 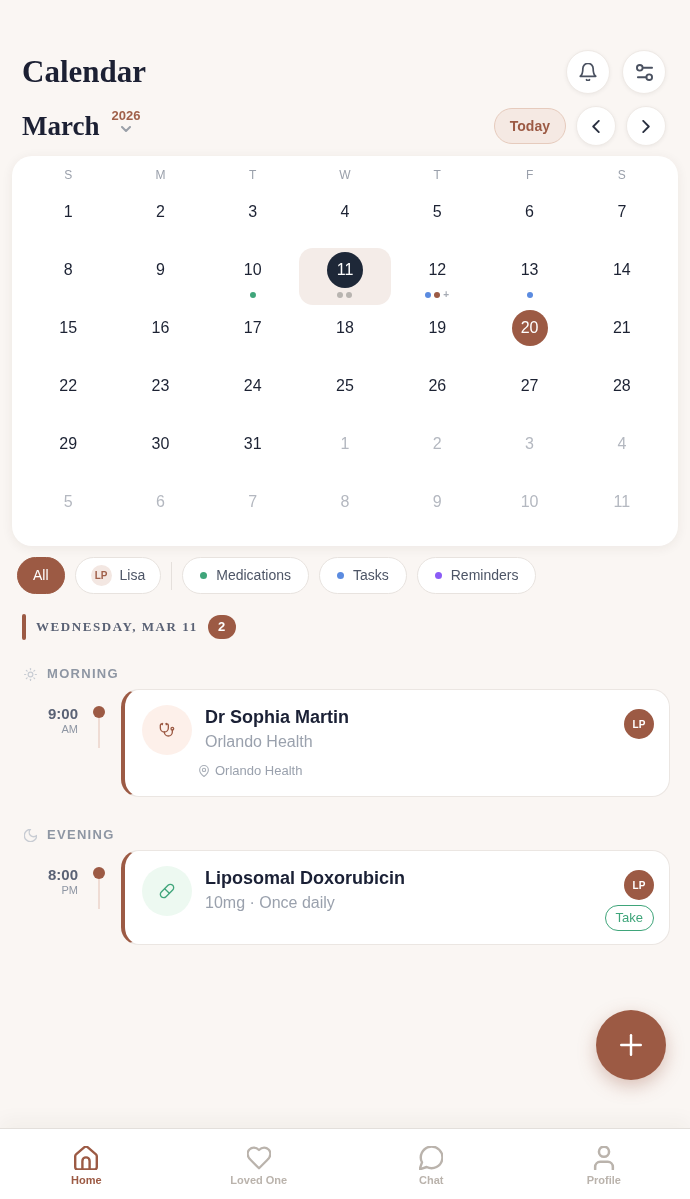 I want to click on chevron-right-icon, so click(x=646, y=126).